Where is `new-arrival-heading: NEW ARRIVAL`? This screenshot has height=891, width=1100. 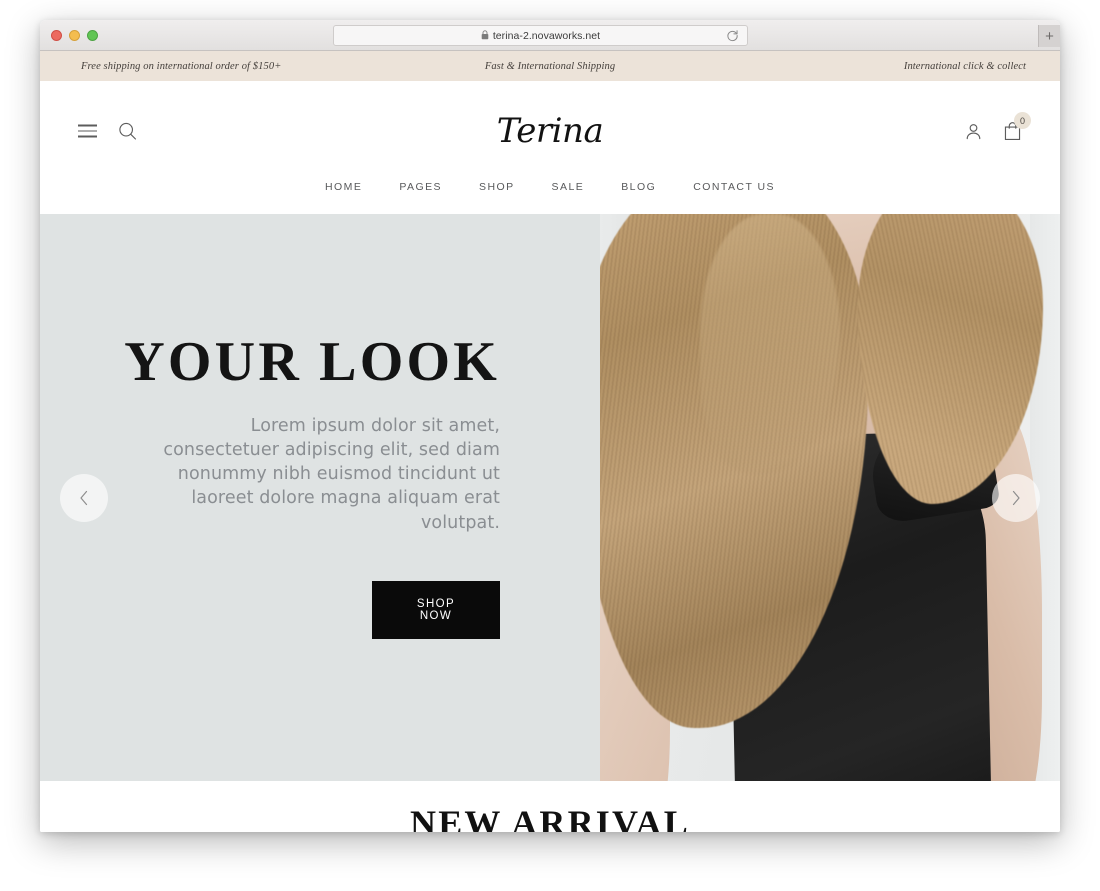
new-arrival-heading: NEW ARRIVAL is located at coordinates (550, 818).